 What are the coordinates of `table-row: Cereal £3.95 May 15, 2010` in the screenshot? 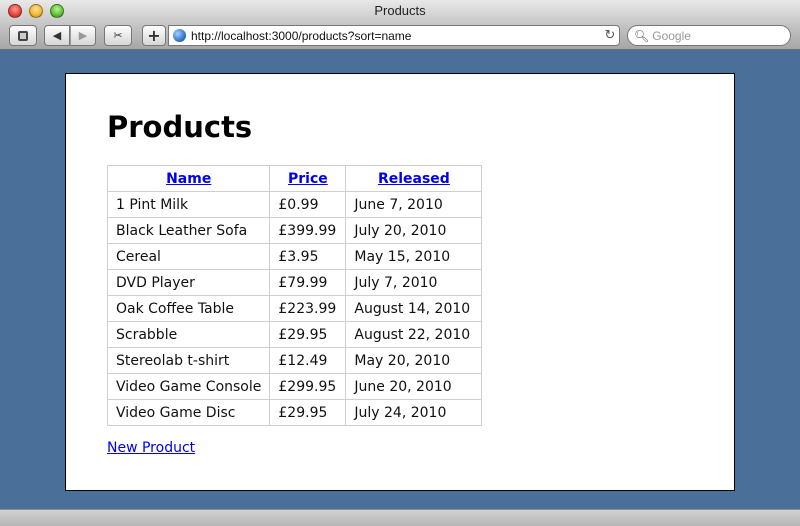 It's located at (294, 256).